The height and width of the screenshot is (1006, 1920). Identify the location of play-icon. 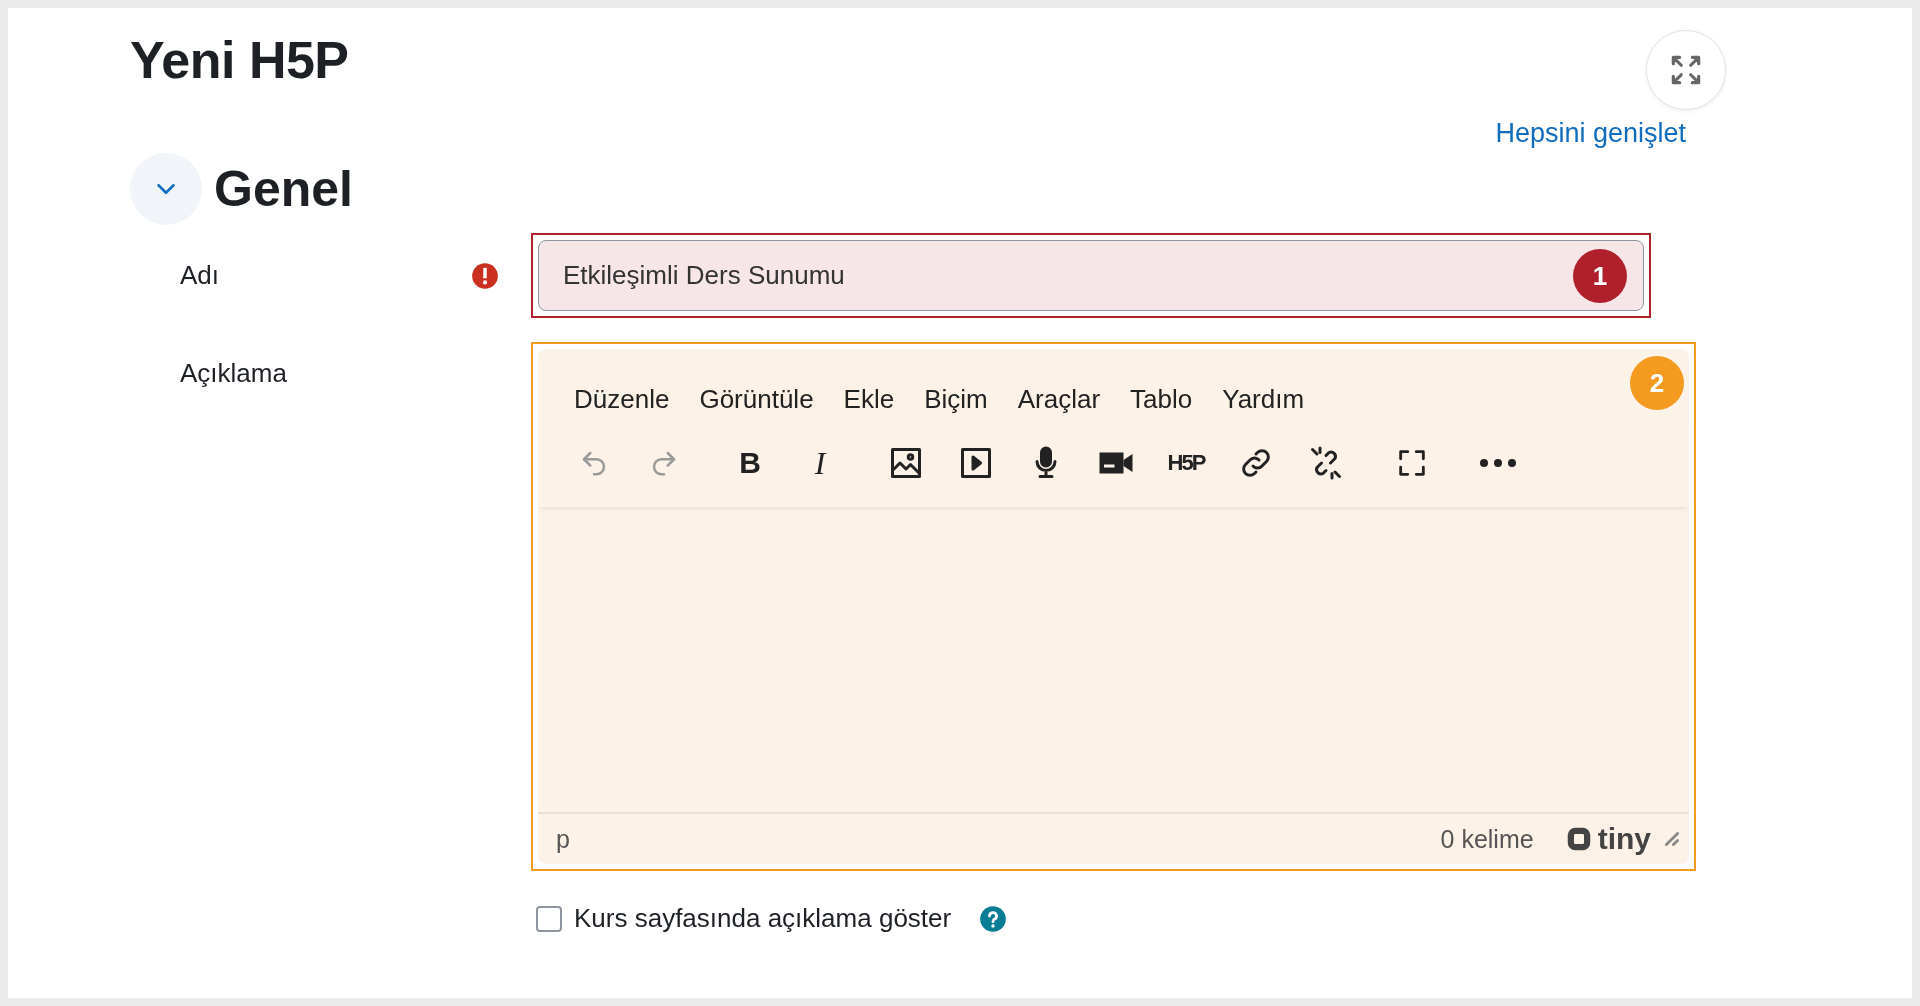
(976, 463).